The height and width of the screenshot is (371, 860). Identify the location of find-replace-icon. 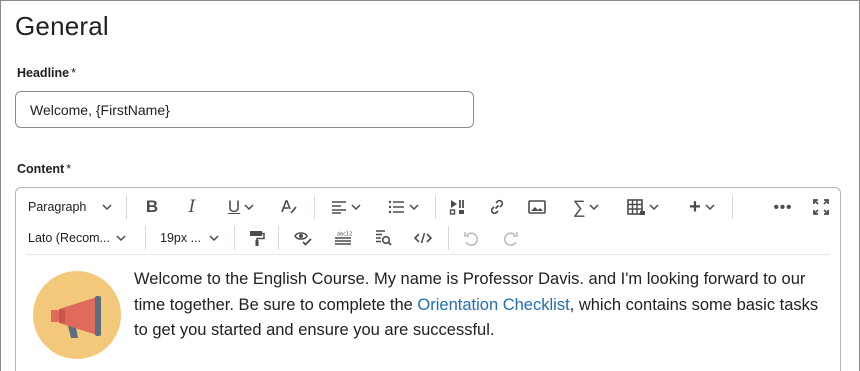
(383, 238).